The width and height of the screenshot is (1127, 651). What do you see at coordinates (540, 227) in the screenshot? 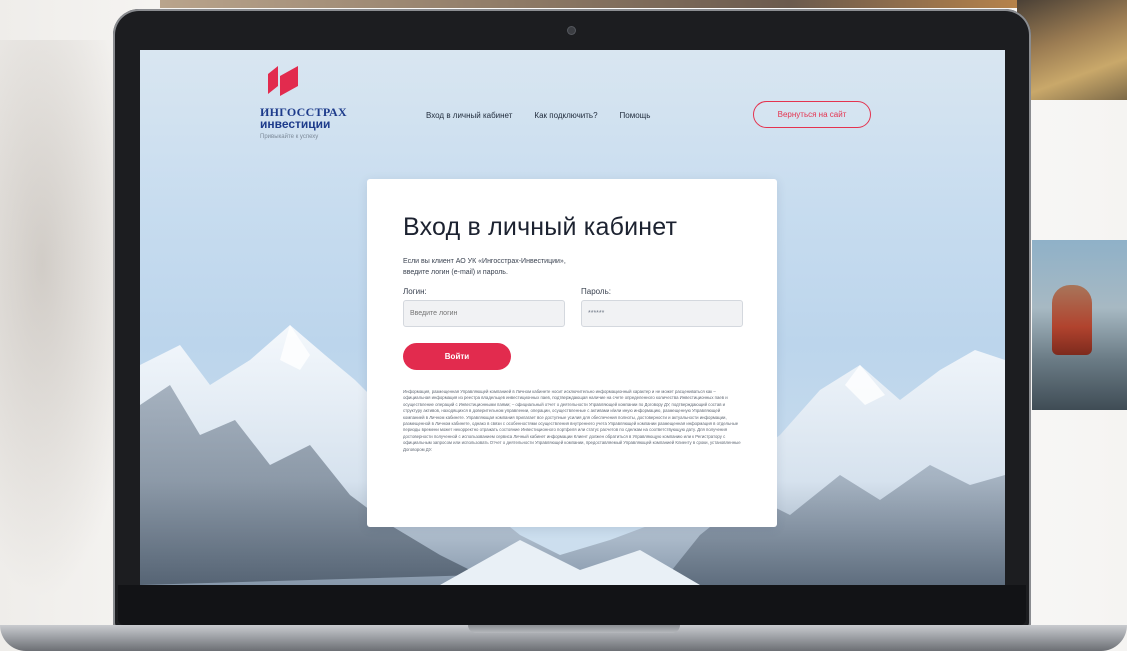
I see `page-title: Вход в личный кабинет` at bounding box center [540, 227].